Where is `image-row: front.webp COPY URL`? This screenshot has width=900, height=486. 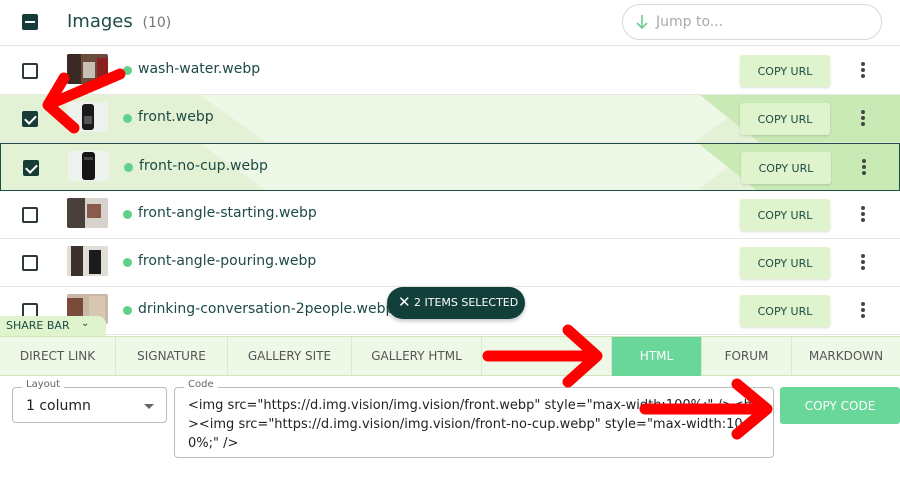 image-row: front.webp COPY URL is located at coordinates (450, 119).